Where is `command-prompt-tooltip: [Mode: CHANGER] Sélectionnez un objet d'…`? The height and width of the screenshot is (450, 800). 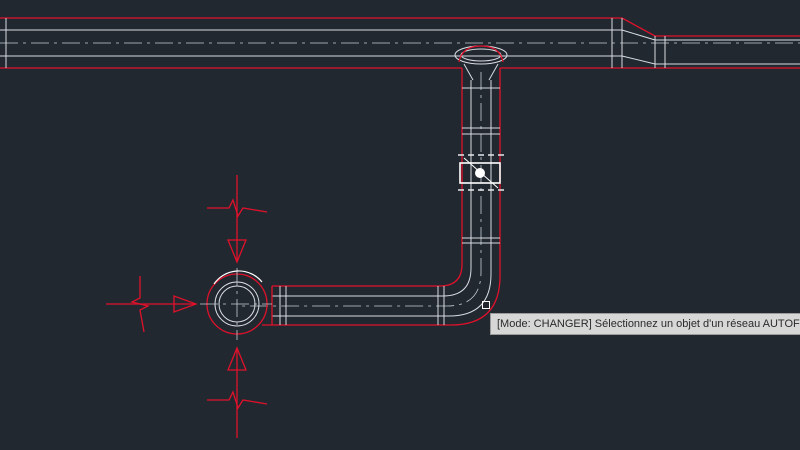
command-prompt-tooltip: [Mode: CHANGER] Sélectionnez un objet d'… is located at coordinates (645, 324).